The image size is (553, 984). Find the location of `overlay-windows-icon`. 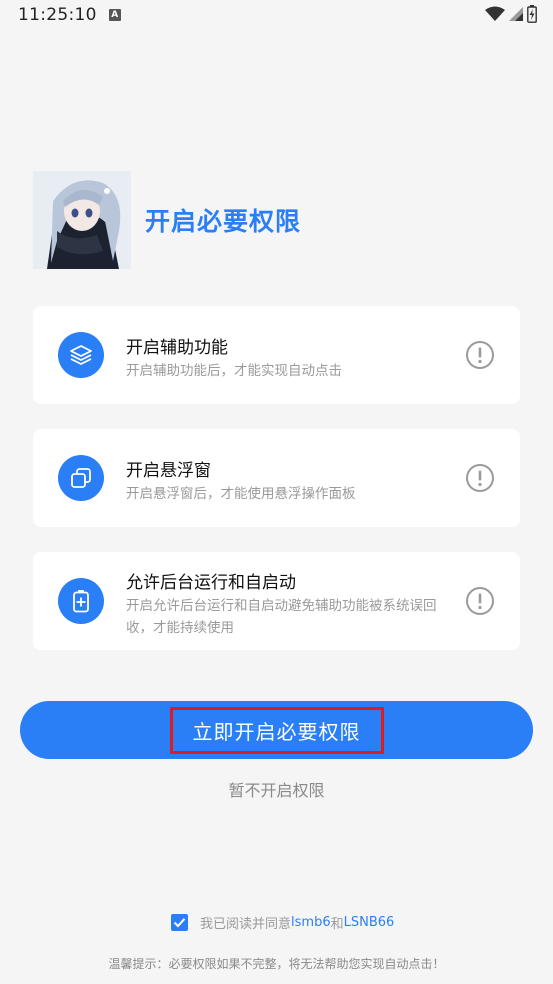

overlay-windows-icon is located at coordinates (81, 478).